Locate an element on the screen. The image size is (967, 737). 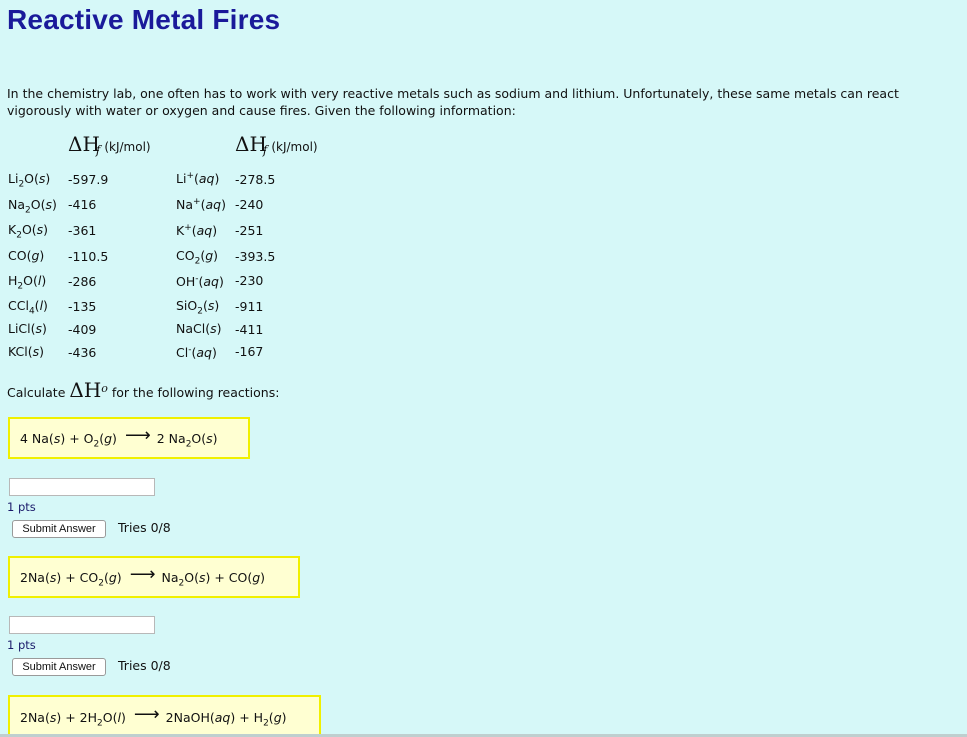
reaction-3-equation: 2Na(s) + 2H2O(l) ⟶ 2NaOH(aq) + H2(g) is located at coordinates (153, 716).